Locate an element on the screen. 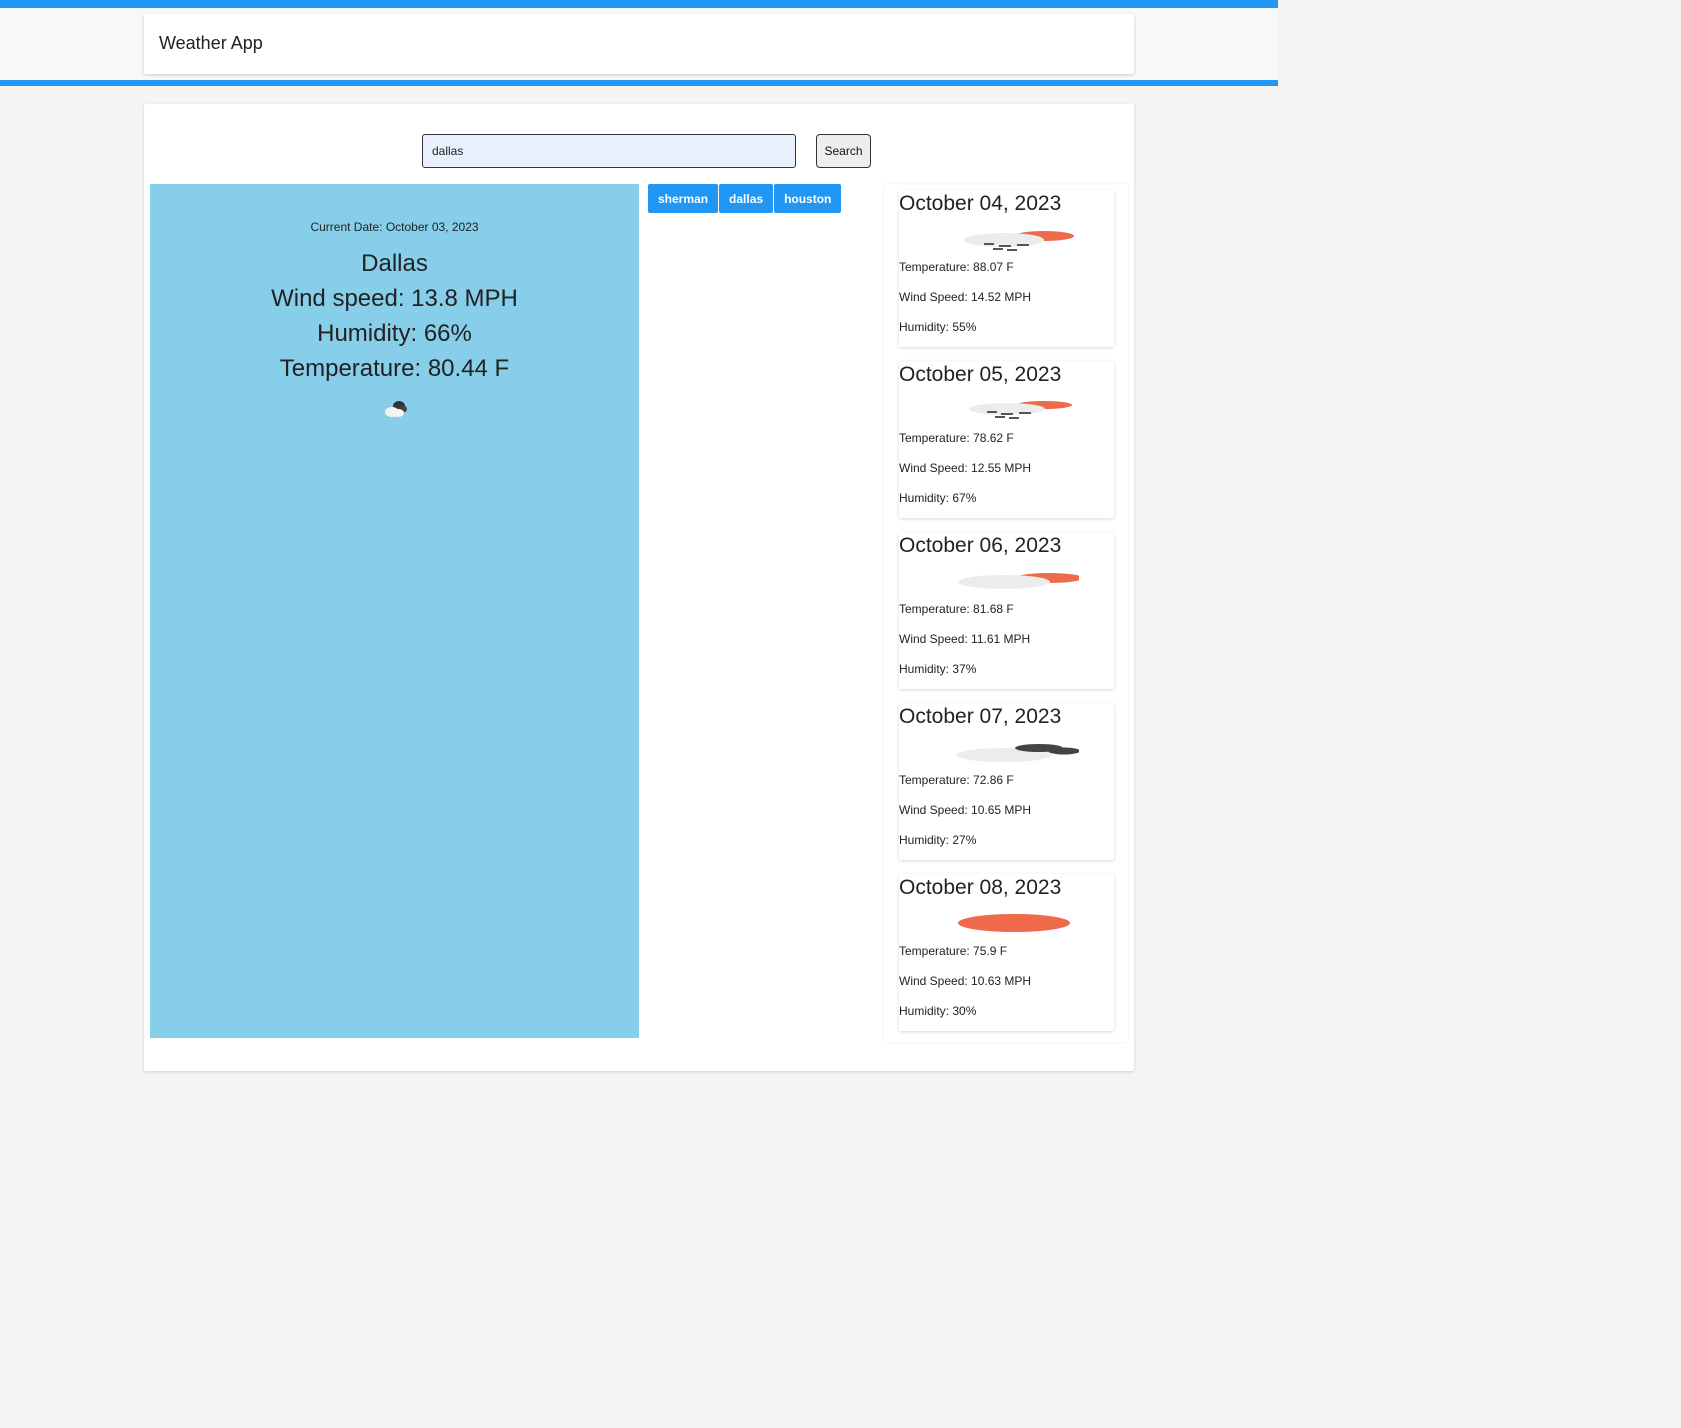 This screenshot has width=1681, height=1428. search-button: Search is located at coordinates (843, 151).